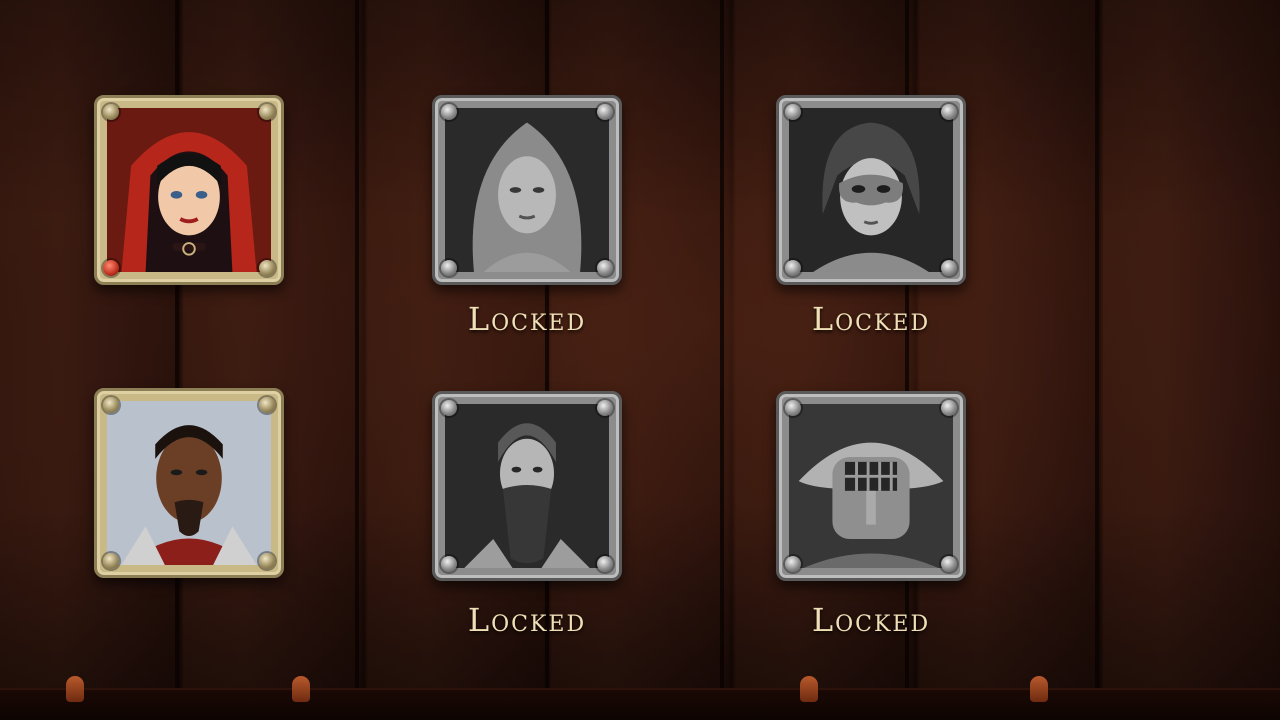  I want to click on goatee-man-portrait-icon, so click(189, 483).